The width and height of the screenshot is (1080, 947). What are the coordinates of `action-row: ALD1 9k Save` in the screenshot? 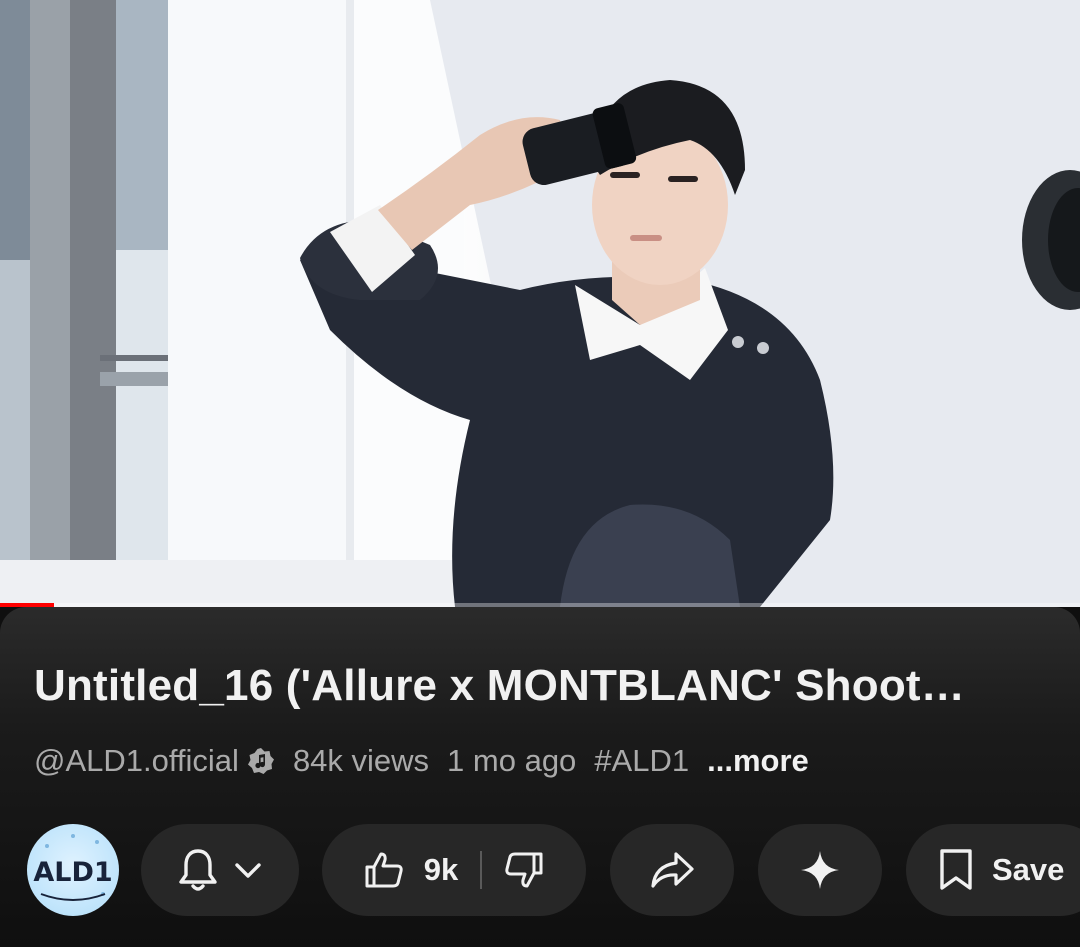 It's located at (540, 870).